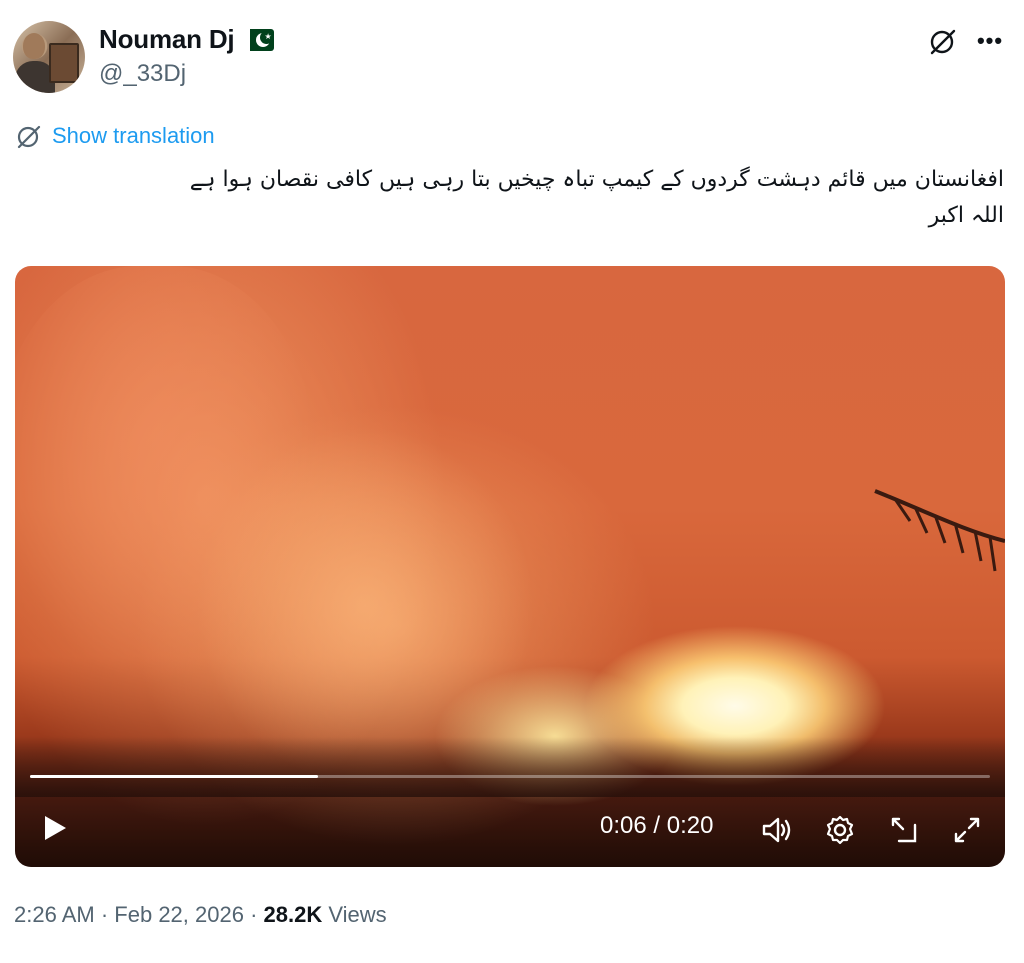 The image size is (1024, 963). I want to click on play-icon, so click(54, 828).